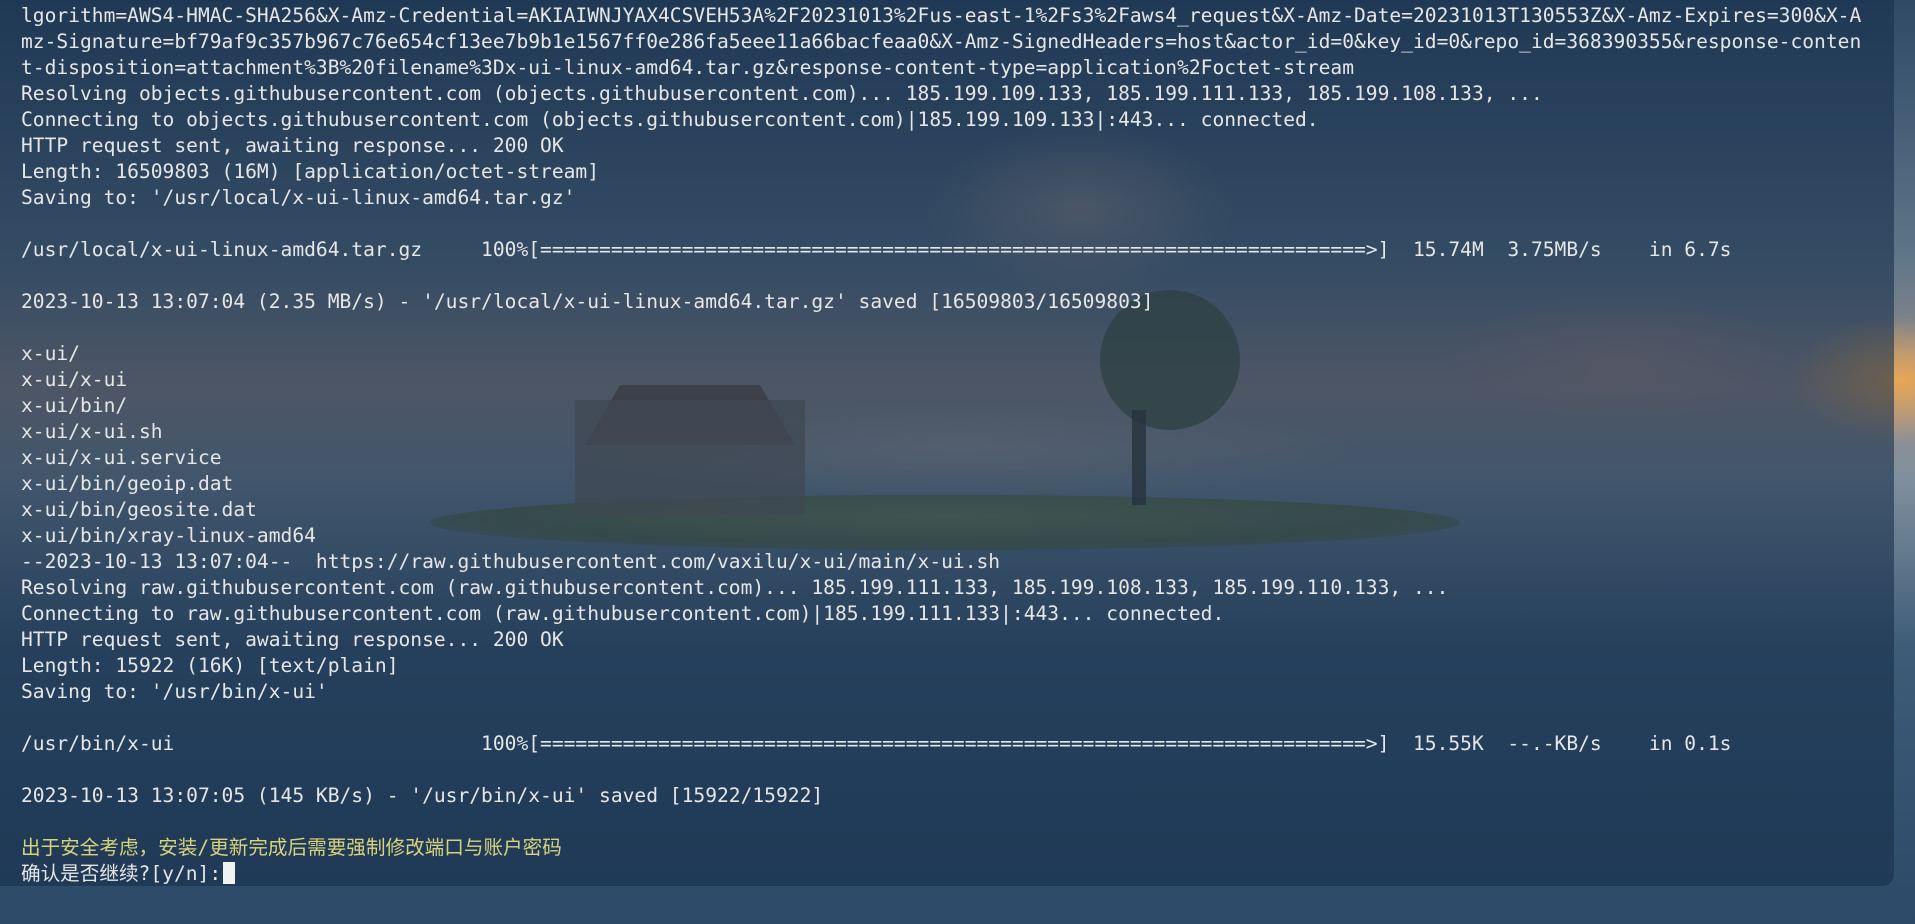  What do you see at coordinates (121, 873) in the screenshot?
I see `confirm-prompt-text: 确认是否继续?[y/n]:` at bounding box center [121, 873].